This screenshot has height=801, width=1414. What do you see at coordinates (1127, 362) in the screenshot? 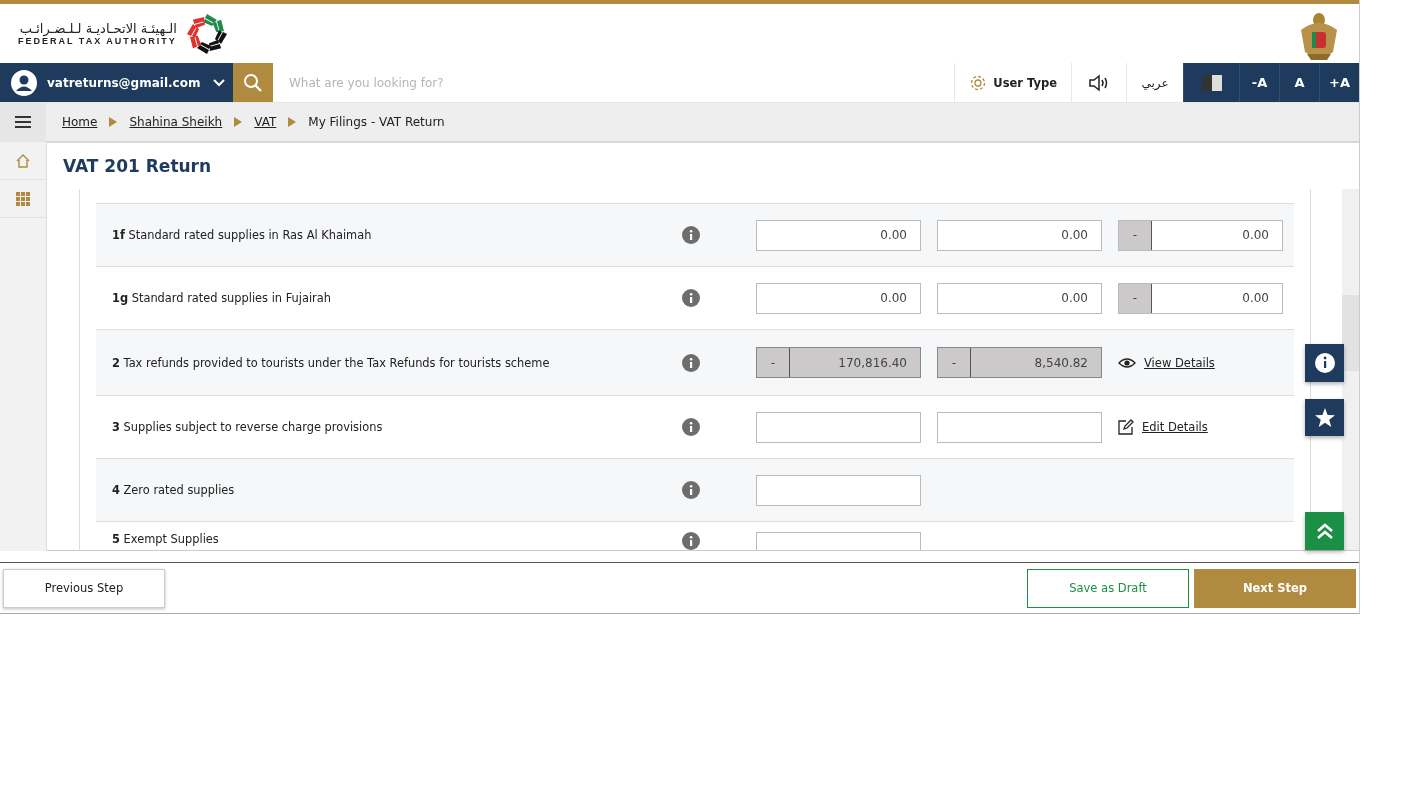
I see `eye-icon` at bounding box center [1127, 362].